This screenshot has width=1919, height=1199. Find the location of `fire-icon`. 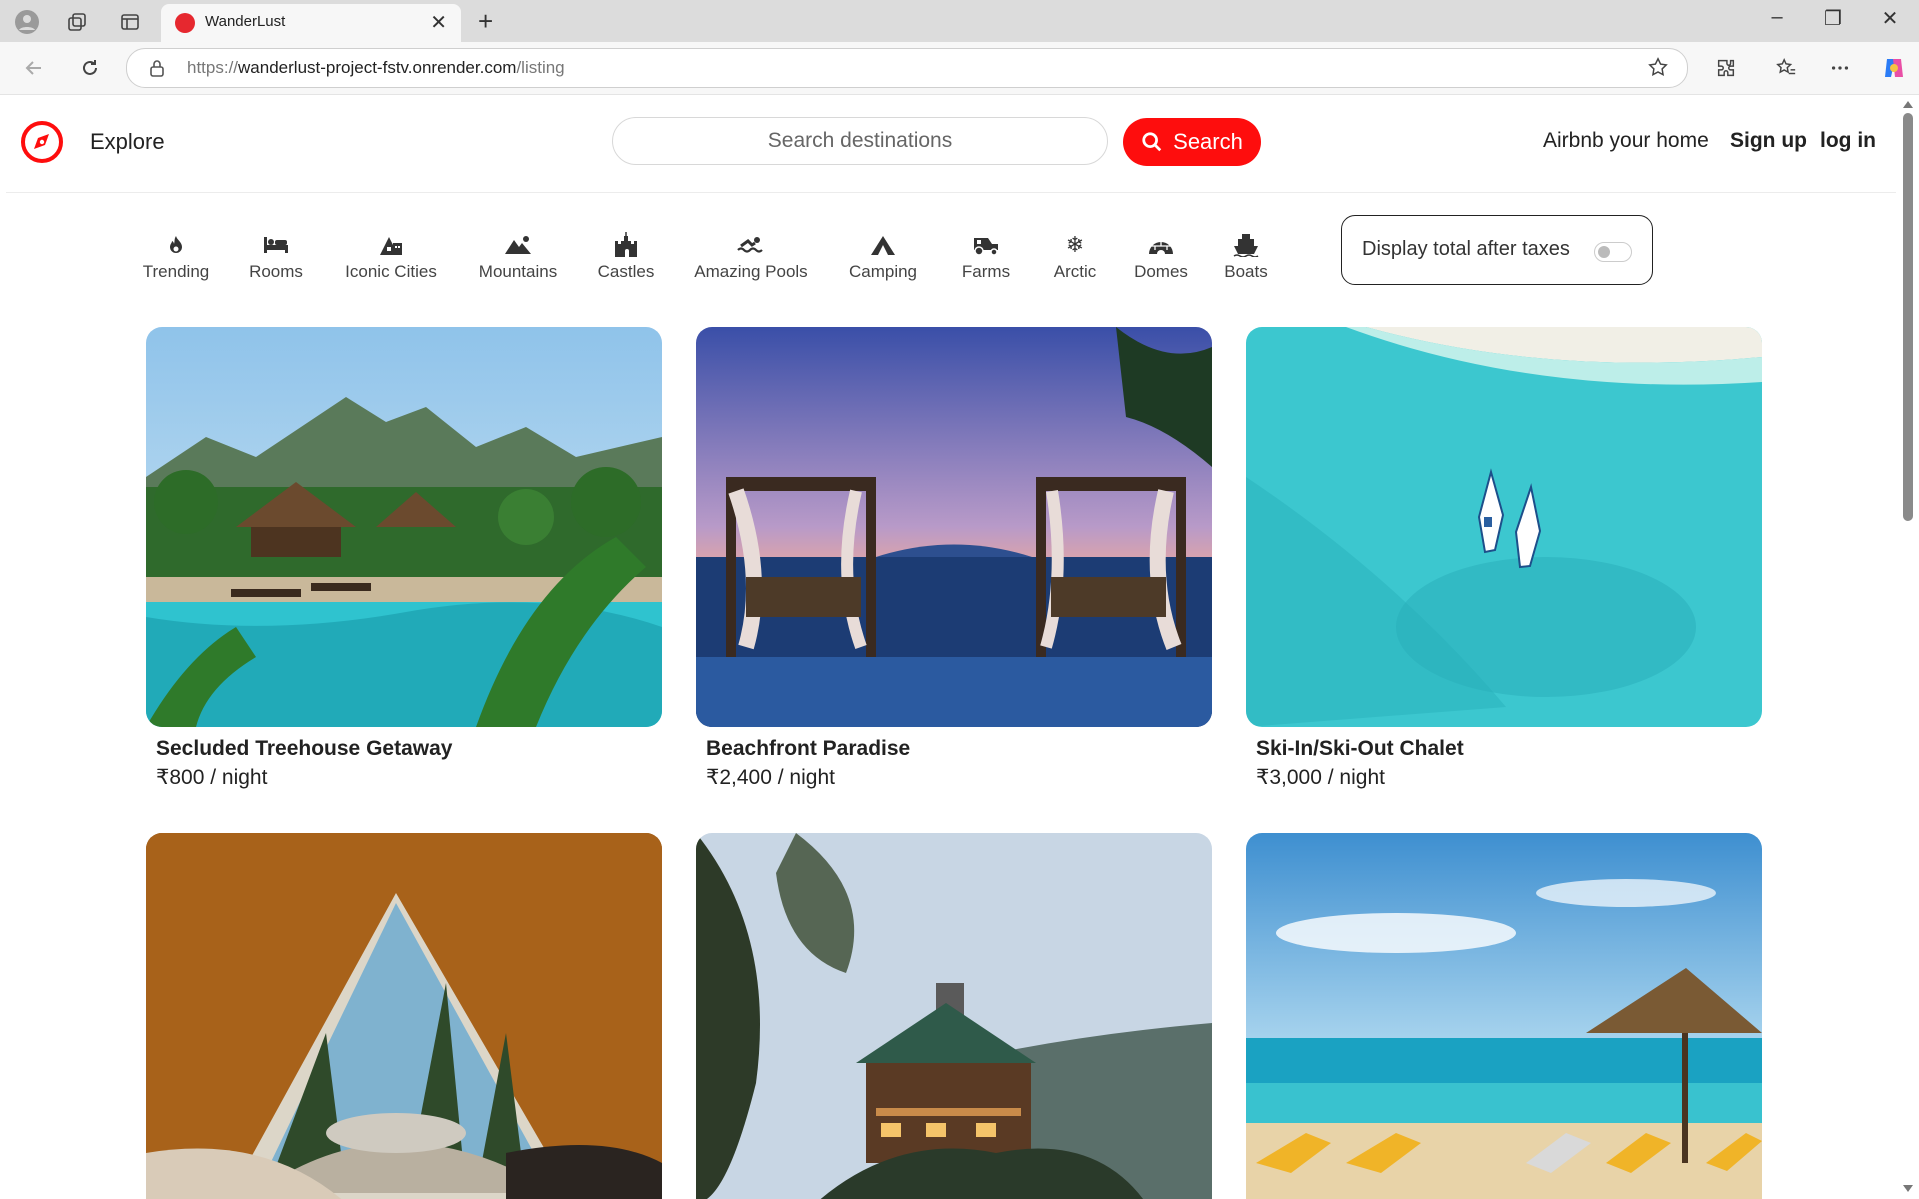

fire-icon is located at coordinates (176, 245).